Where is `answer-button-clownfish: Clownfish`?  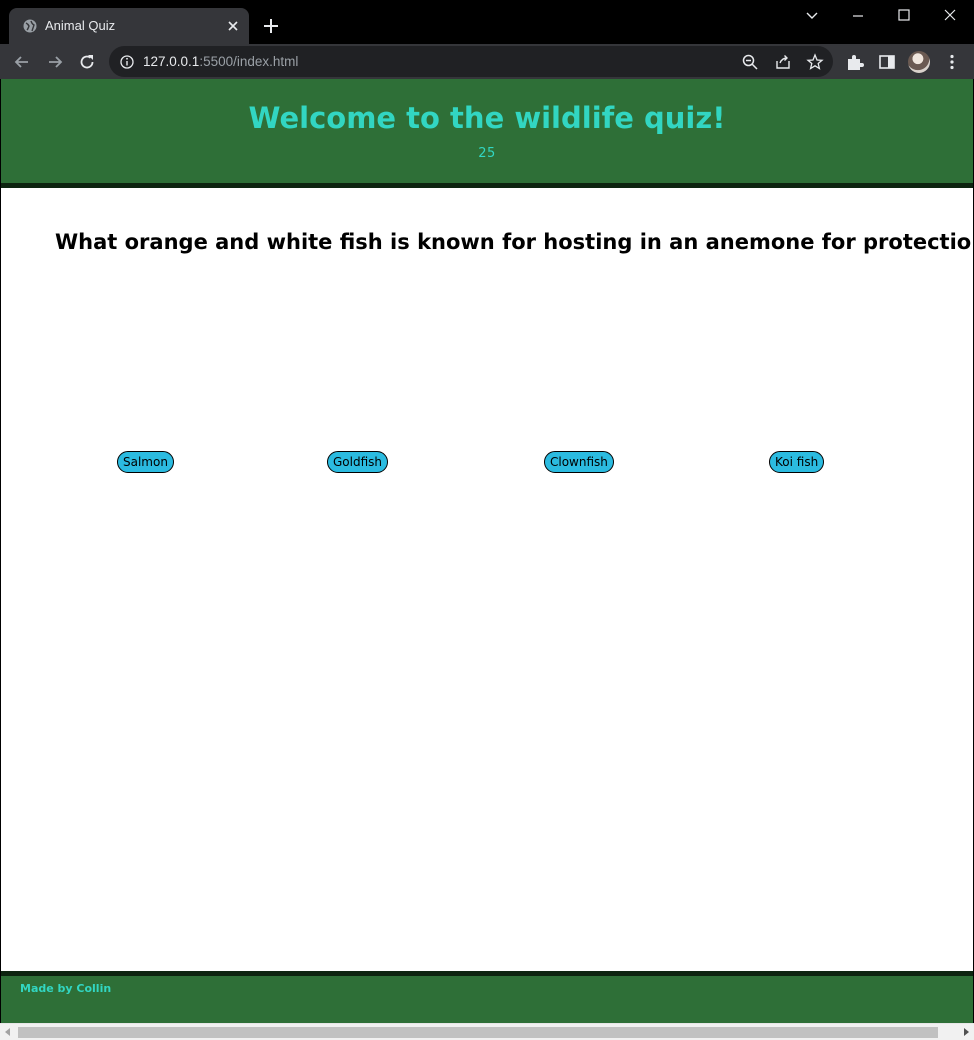
answer-button-clownfish: Clownfish is located at coordinates (579, 462).